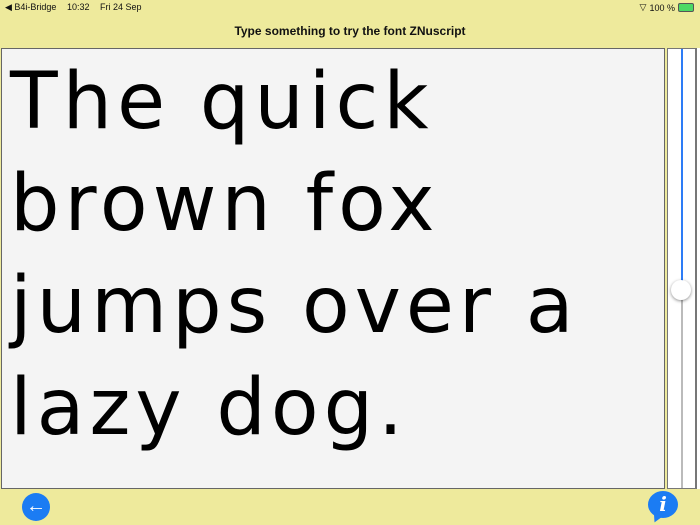 Image resolution: width=700 pixels, height=525 pixels. What do you see at coordinates (643, 7) in the screenshot?
I see `wifi-icon: ▽` at bounding box center [643, 7].